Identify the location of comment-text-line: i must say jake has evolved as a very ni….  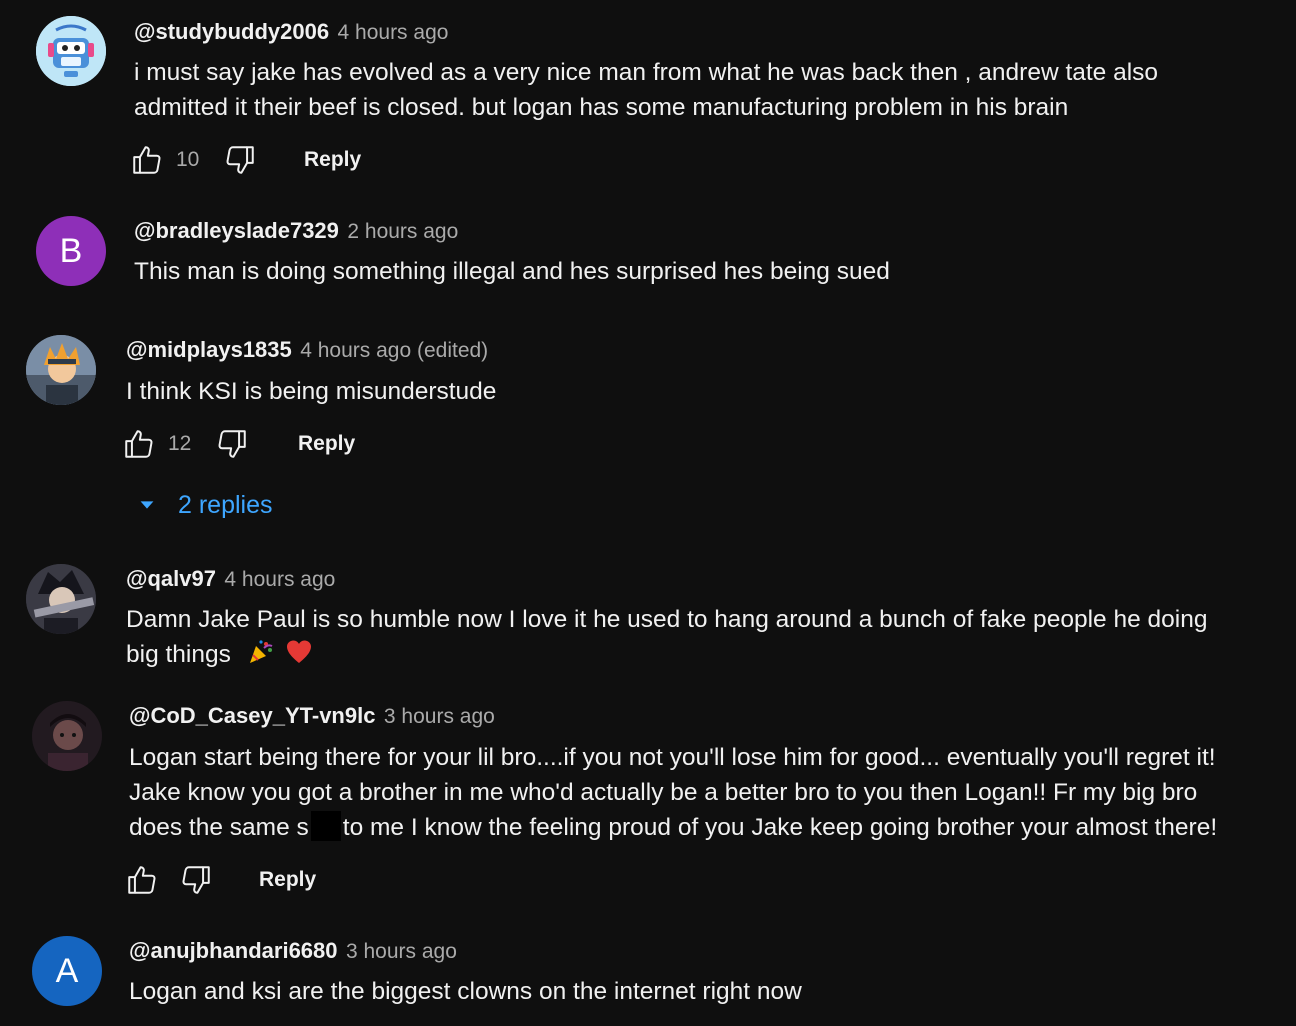
(646, 72).